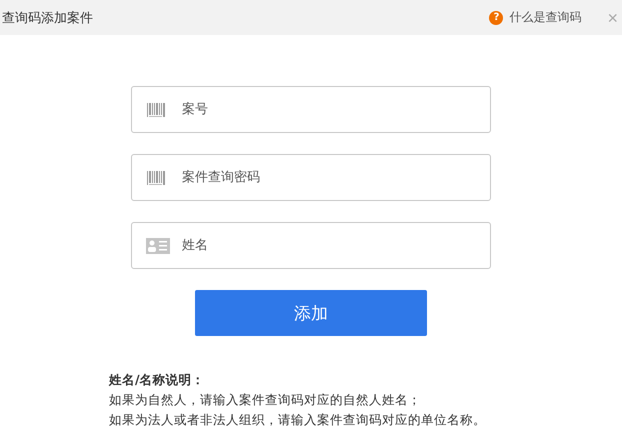 Image resolution: width=622 pixels, height=430 pixels. Describe the element at coordinates (47, 18) in the screenshot. I see `window-title: 查询码添加案件` at that location.